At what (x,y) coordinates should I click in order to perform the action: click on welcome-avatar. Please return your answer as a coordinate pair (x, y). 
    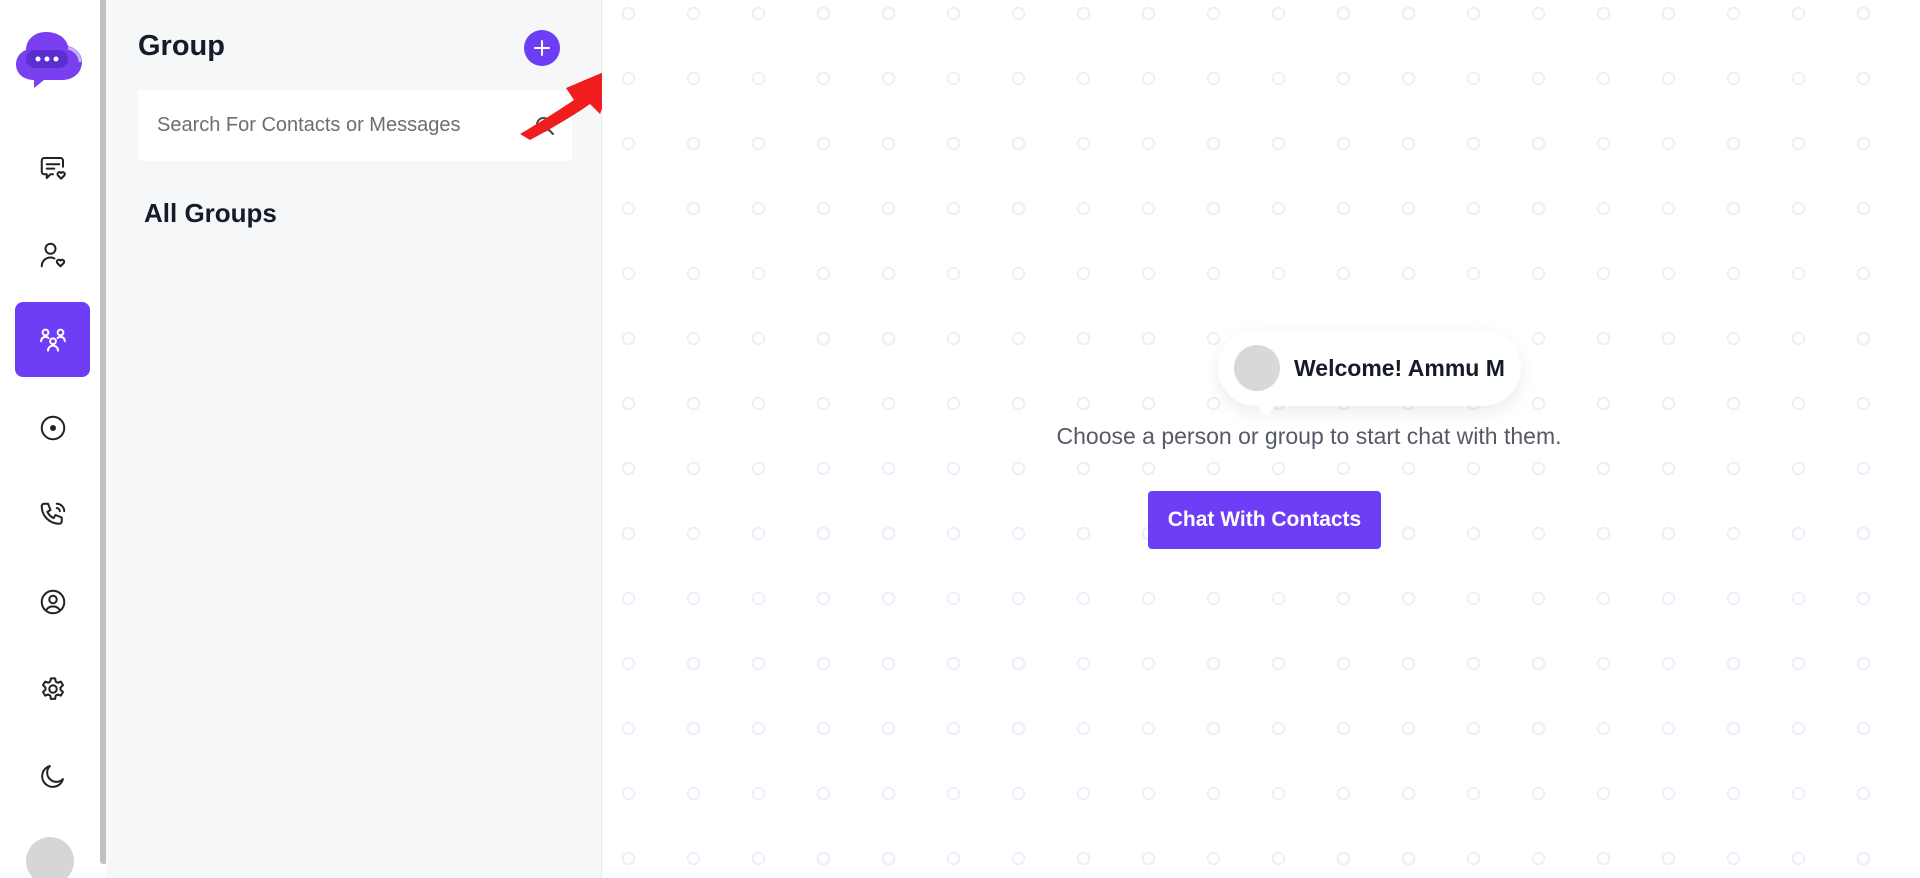
    Looking at the image, I should click on (1257, 368).